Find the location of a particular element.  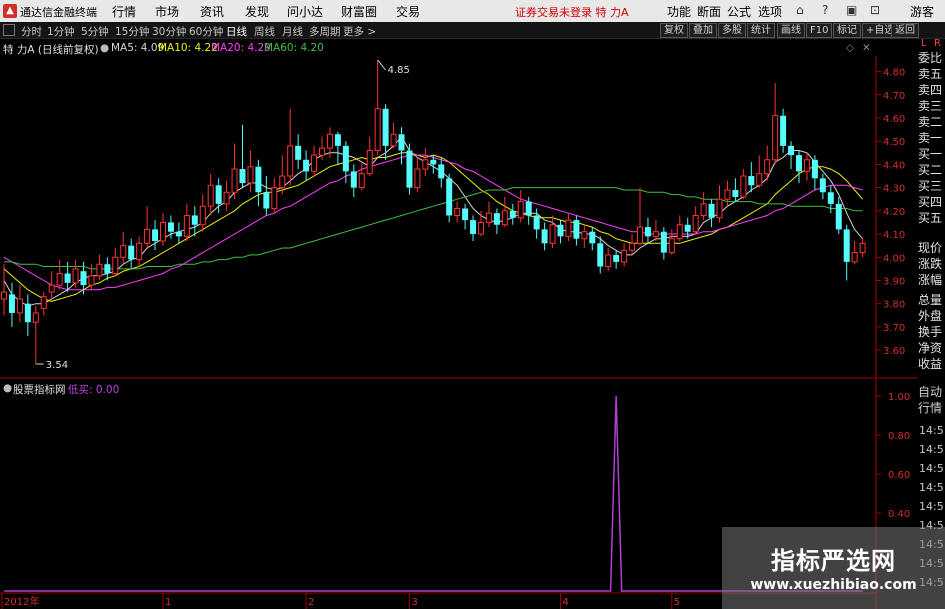

time-tick-label: 3 is located at coordinates (414, 602).